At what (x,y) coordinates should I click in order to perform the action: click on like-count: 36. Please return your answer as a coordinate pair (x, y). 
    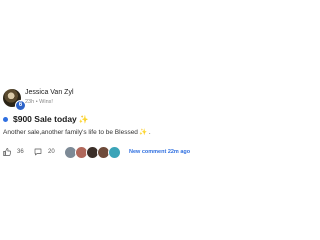
    Looking at the image, I should click on (20, 152).